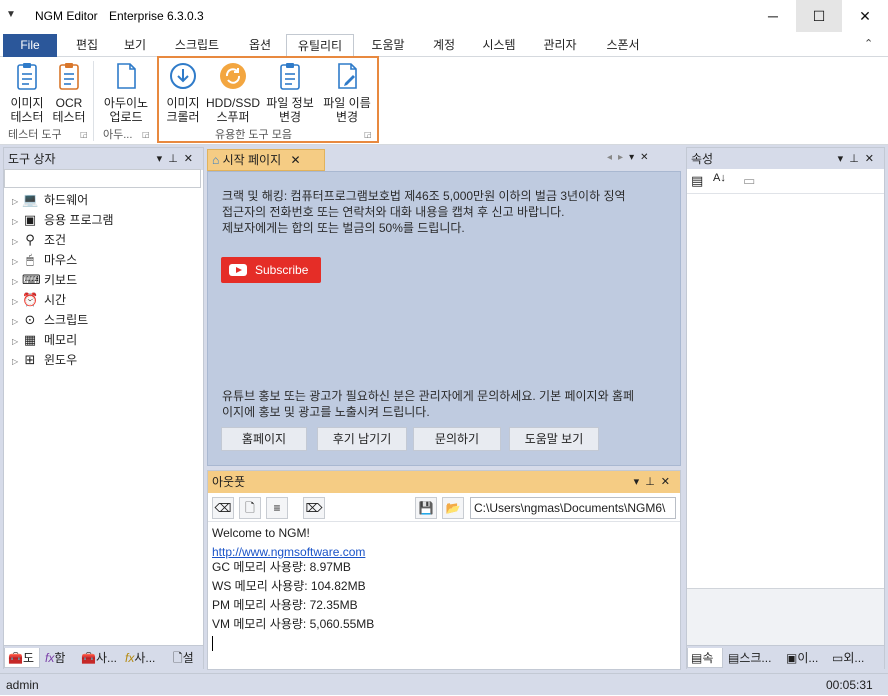  I want to click on sort-alpha-icon: A↓, so click(719, 178).